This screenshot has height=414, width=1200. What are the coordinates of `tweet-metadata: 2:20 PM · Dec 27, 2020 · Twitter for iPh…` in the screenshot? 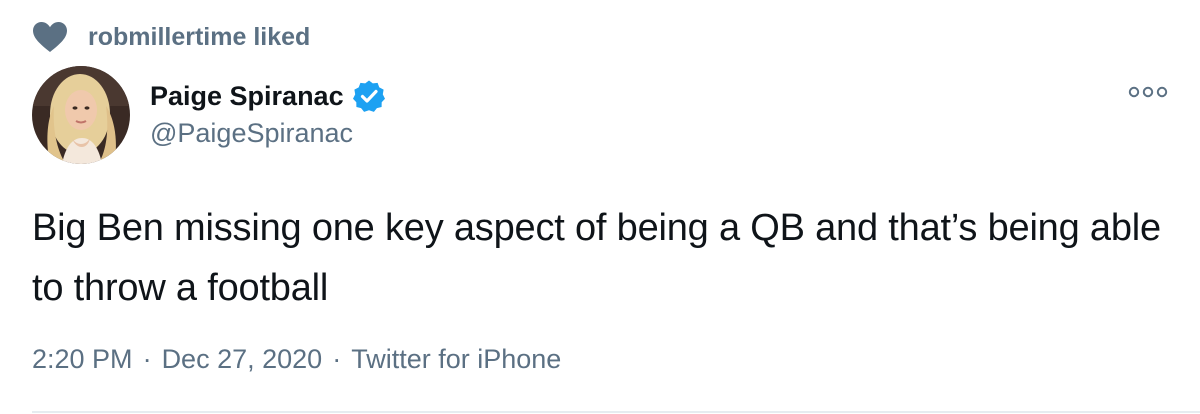 It's located at (296, 359).